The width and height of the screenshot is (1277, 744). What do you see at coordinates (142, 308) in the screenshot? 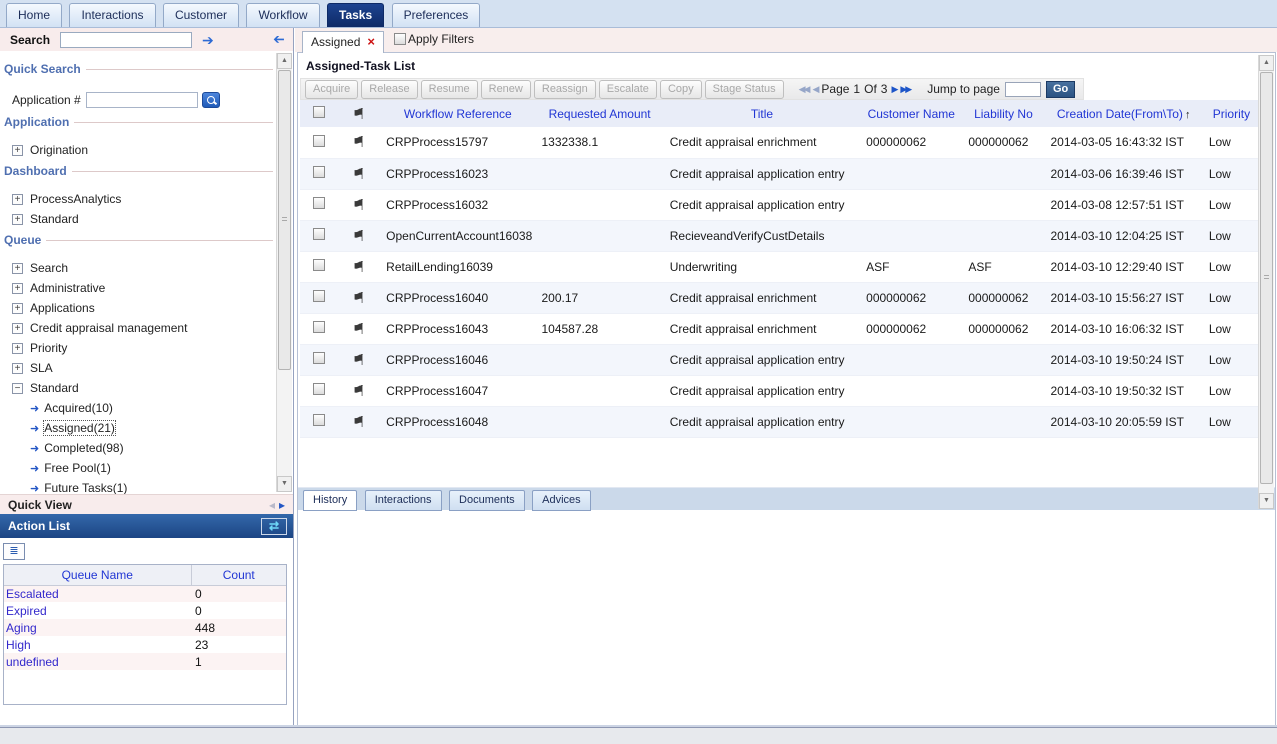
I see `tree-item-applications: + Applications` at bounding box center [142, 308].